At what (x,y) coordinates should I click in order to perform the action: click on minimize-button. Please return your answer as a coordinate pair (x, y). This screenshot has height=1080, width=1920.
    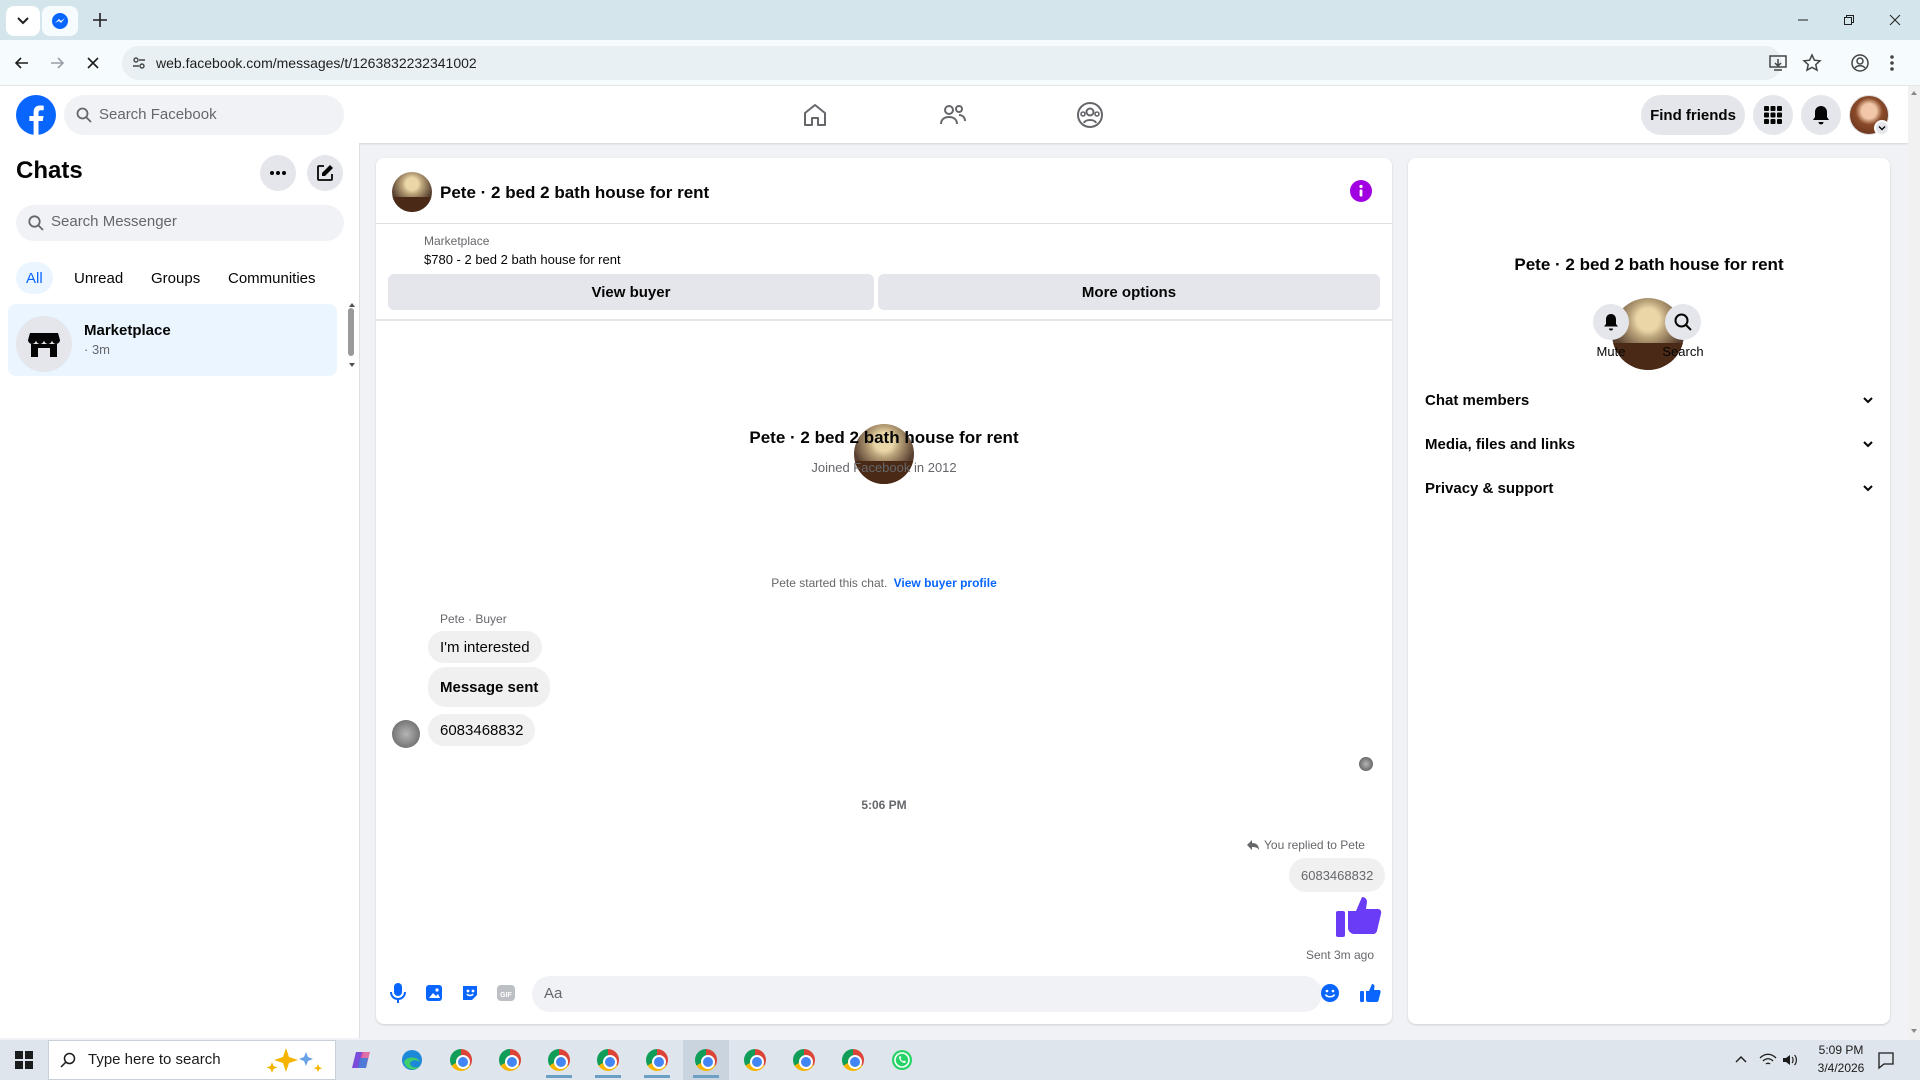
    Looking at the image, I should click on (1803, 20).